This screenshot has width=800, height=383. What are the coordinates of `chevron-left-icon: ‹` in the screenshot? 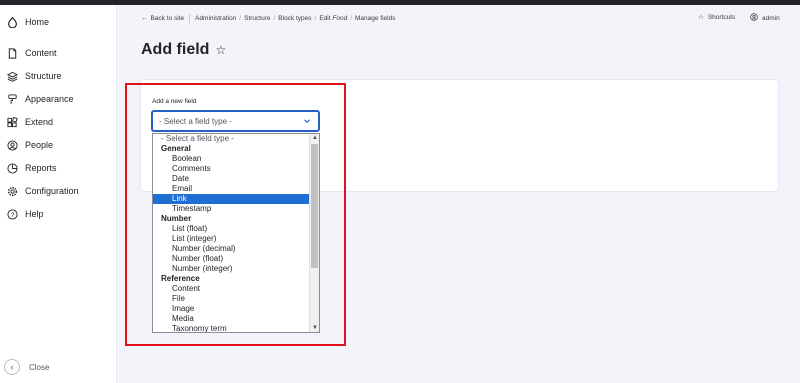 It's located at (12, 367).